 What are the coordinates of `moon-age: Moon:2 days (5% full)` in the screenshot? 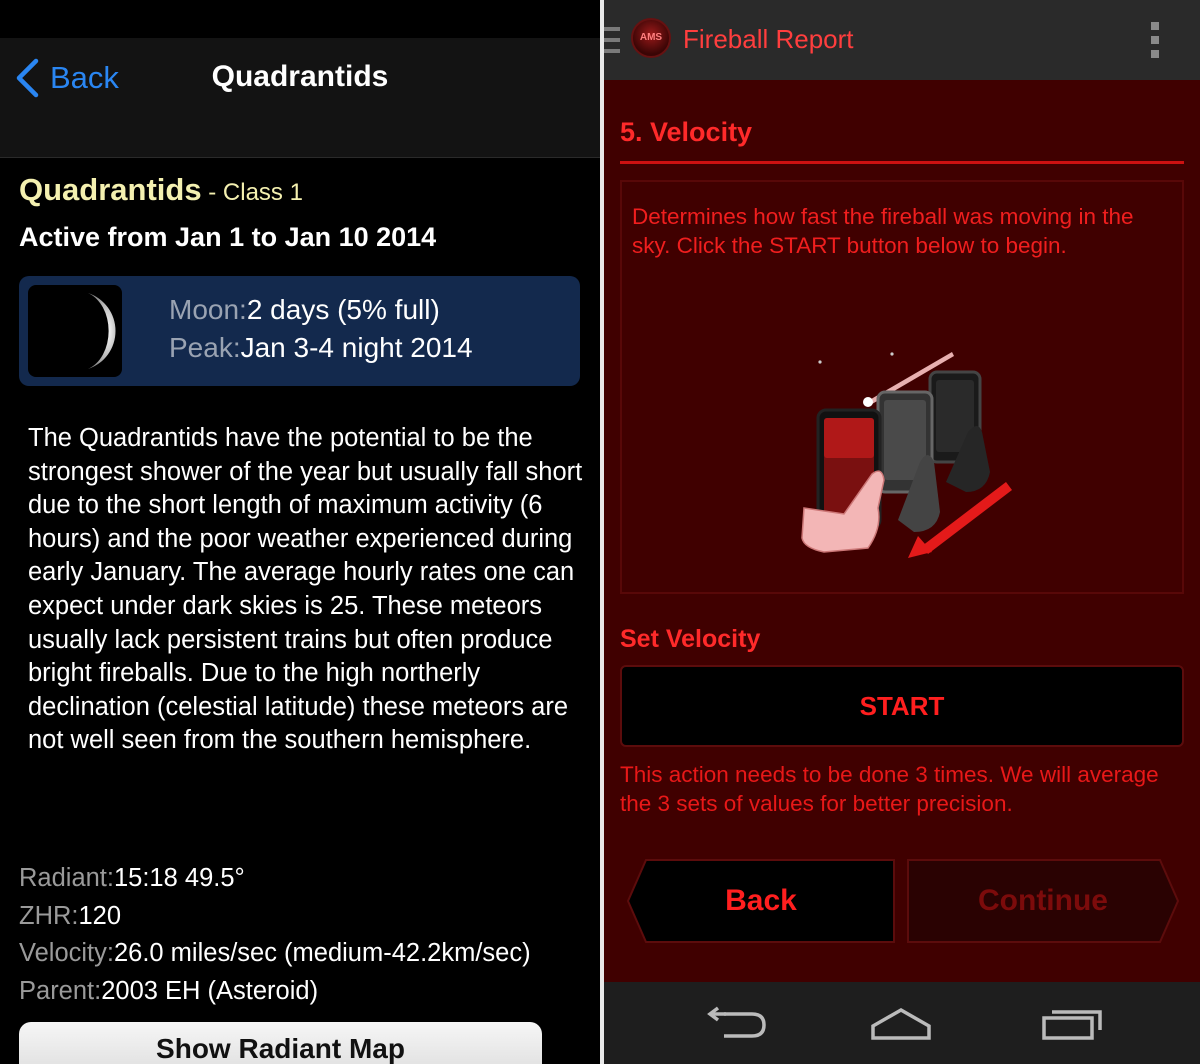 It's located at (304, 310).